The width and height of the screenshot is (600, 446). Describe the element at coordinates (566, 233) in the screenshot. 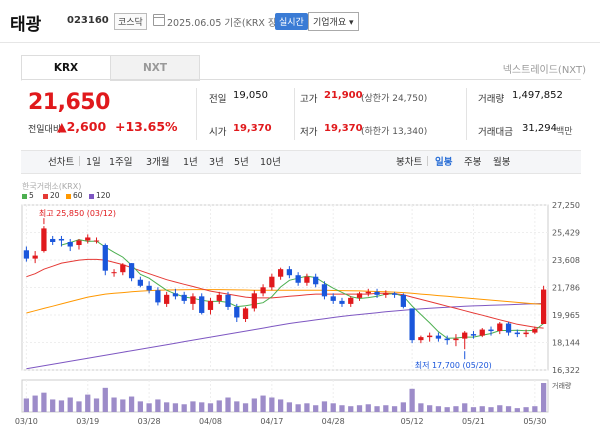

I see `y-tick-label: 25,429` at that location.